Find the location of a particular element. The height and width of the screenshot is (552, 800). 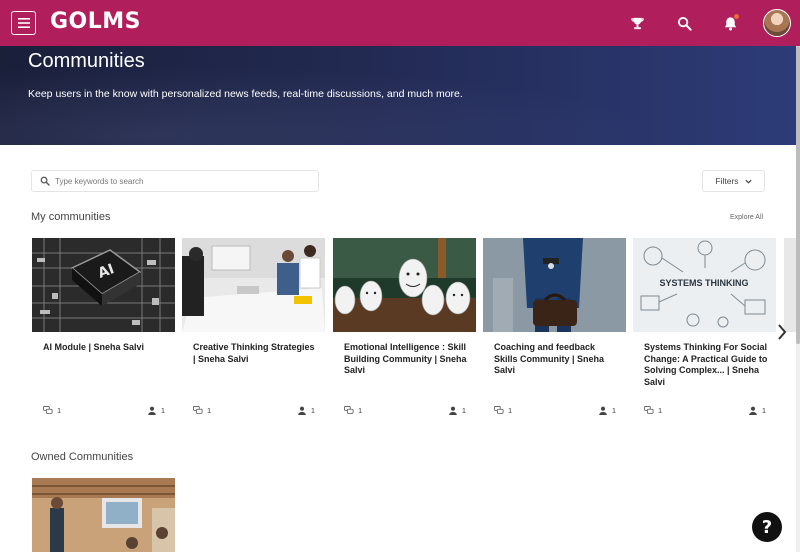

owned-community-card is located at coordinates (103, 515).